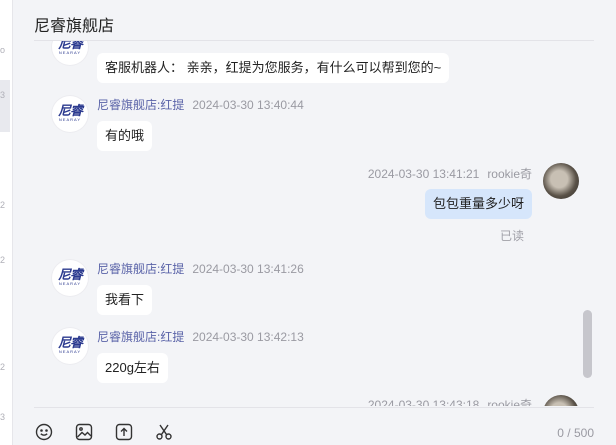 The width and height of the screenshot is (616, 445). I want to click on image-icon, so click(84, 432).